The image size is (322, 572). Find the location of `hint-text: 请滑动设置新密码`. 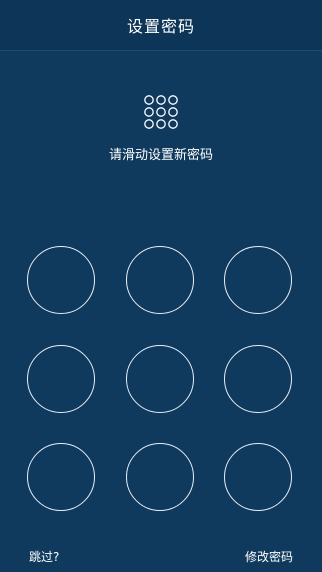

hint-text: 请滑动设置新密码 is located at coordinates (160, 155).